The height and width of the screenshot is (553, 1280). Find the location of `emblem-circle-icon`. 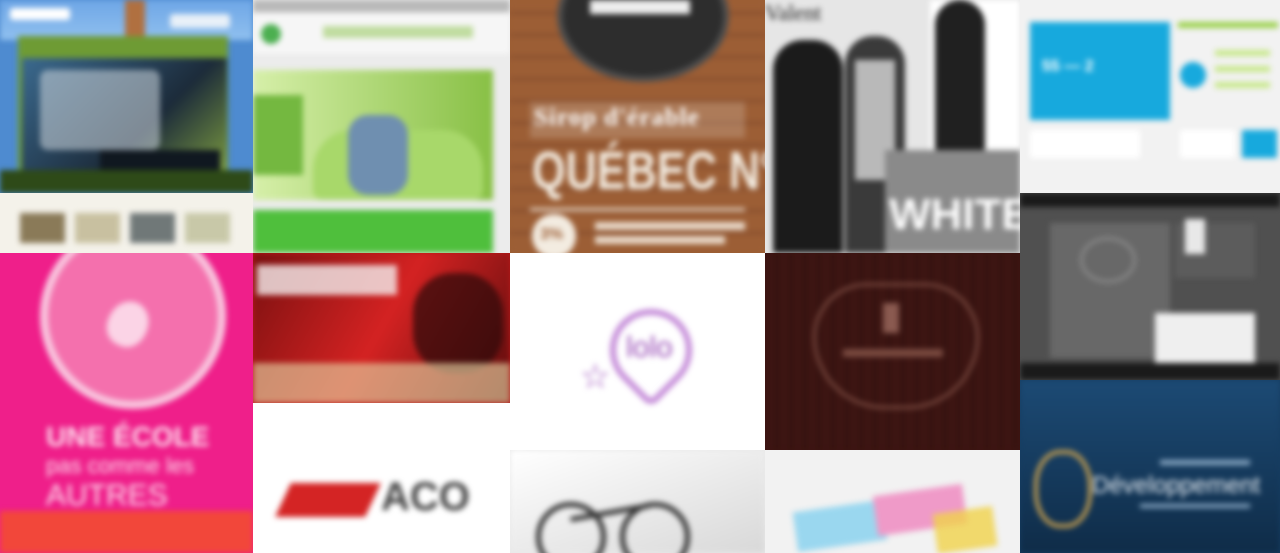

emblem-circle-icon is located at coordinates (1108, 260).